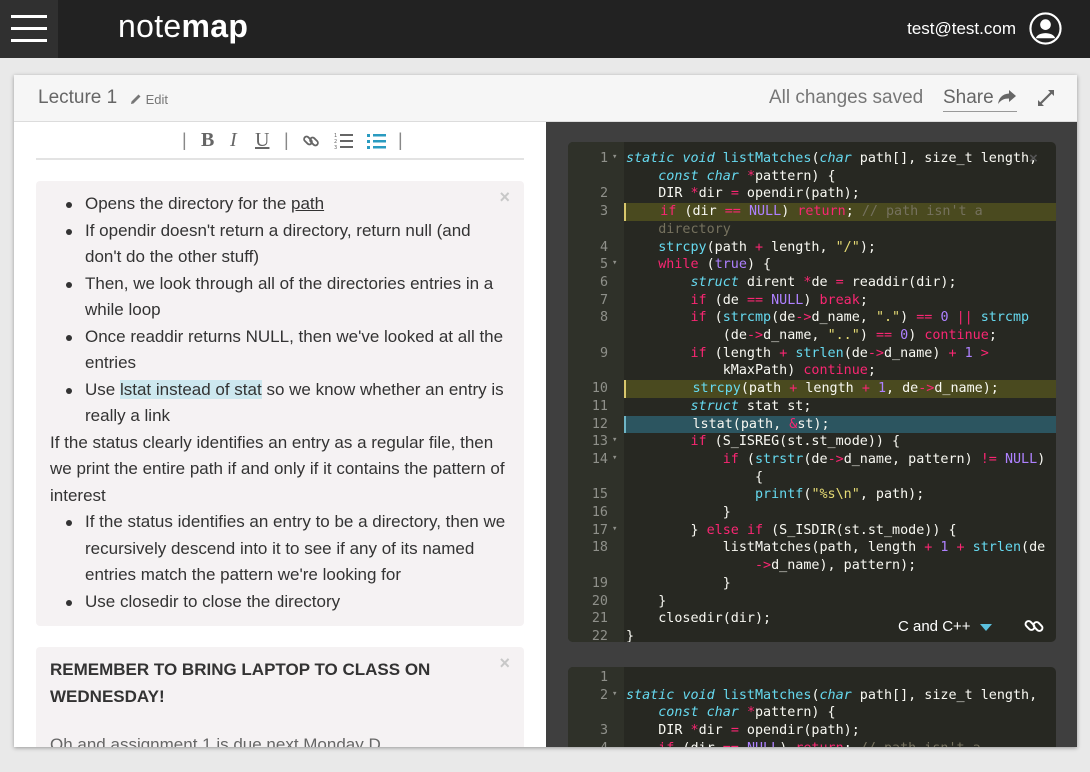  Describe the element at coordinates (599, 548) in the screenshot. I see `line-number: 18` at that location.